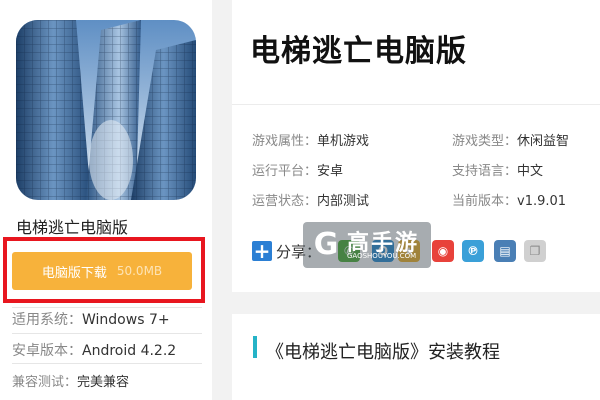 This screenshot has height=400, width=600. Describe the element at coordinates (285, 141) in the screenshot. I see `info-label: 游戏属性：` at that location.